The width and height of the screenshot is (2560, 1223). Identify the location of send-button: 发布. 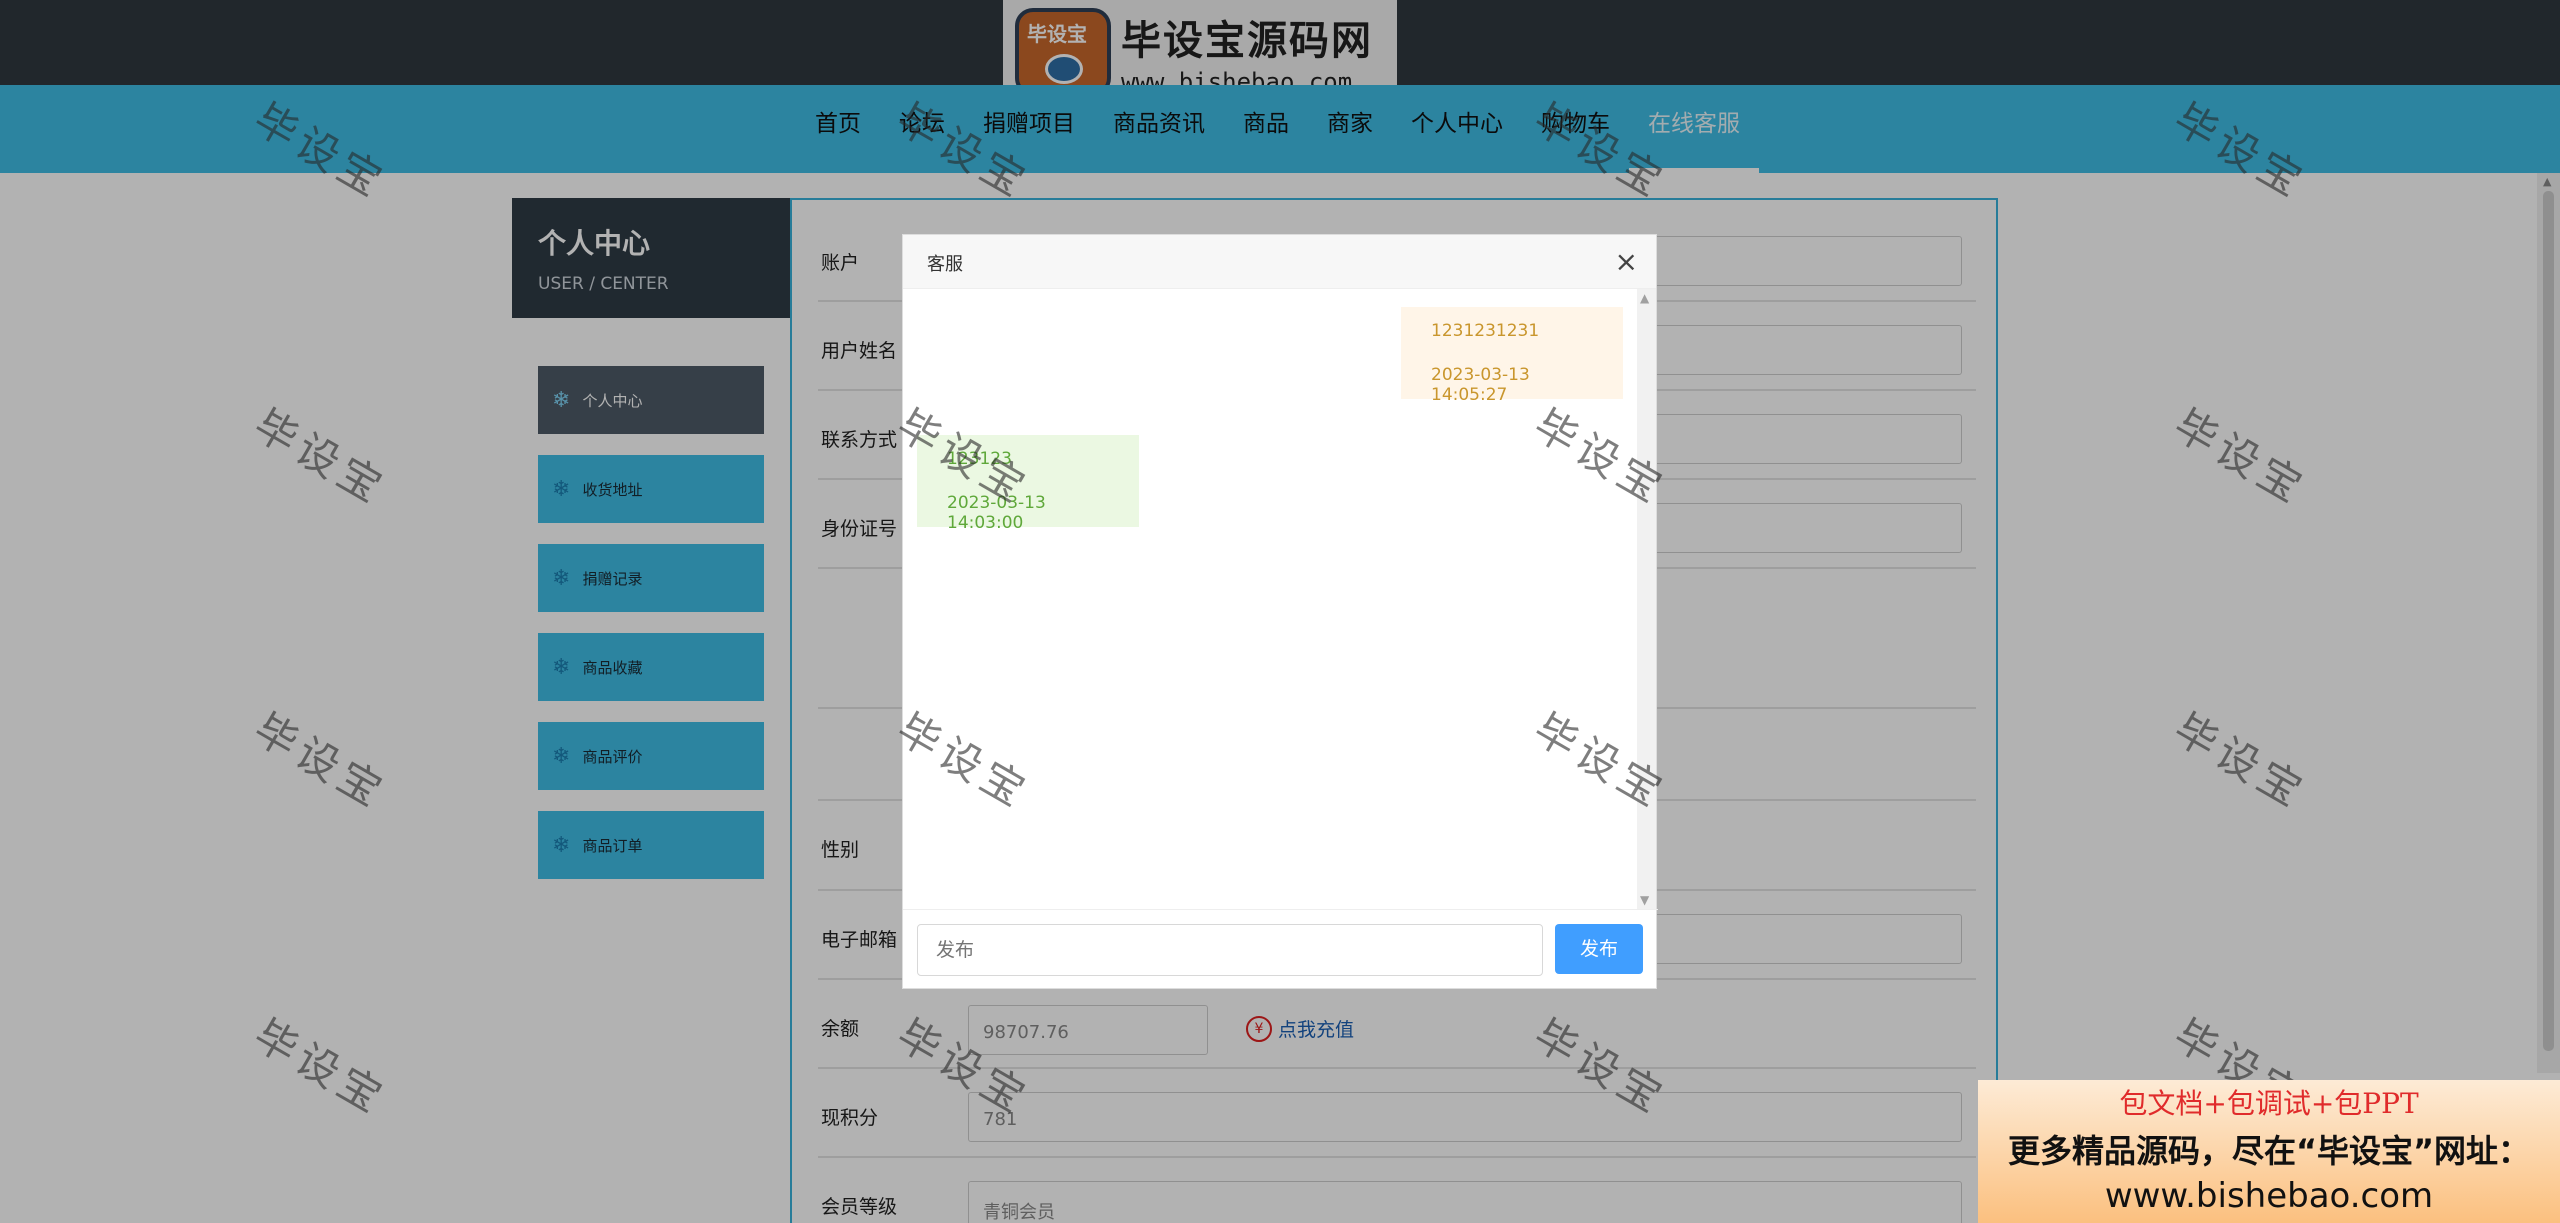
(1599, 949).